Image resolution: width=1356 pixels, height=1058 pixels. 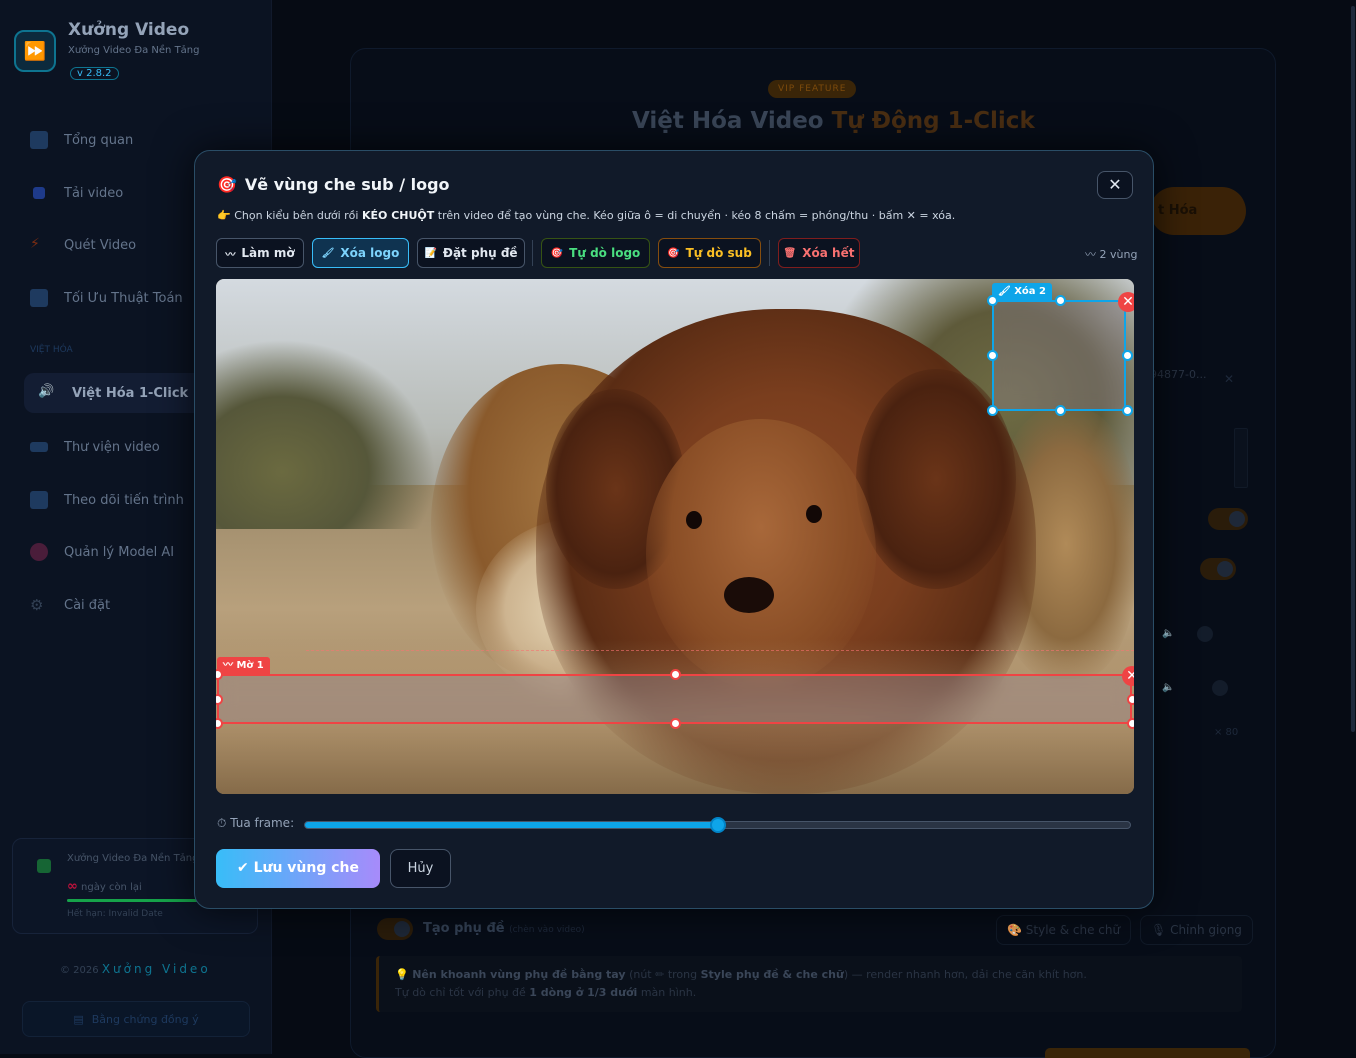 What do you see at coordinates (39, 447) in the screenshot?
I see `film-icon` at bounding box center [39, 447].